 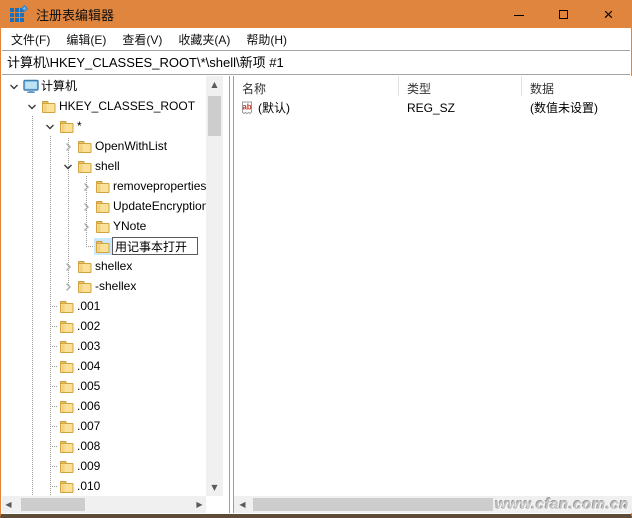 I want to click on rename-edit-box, so click(x=155, y=246).